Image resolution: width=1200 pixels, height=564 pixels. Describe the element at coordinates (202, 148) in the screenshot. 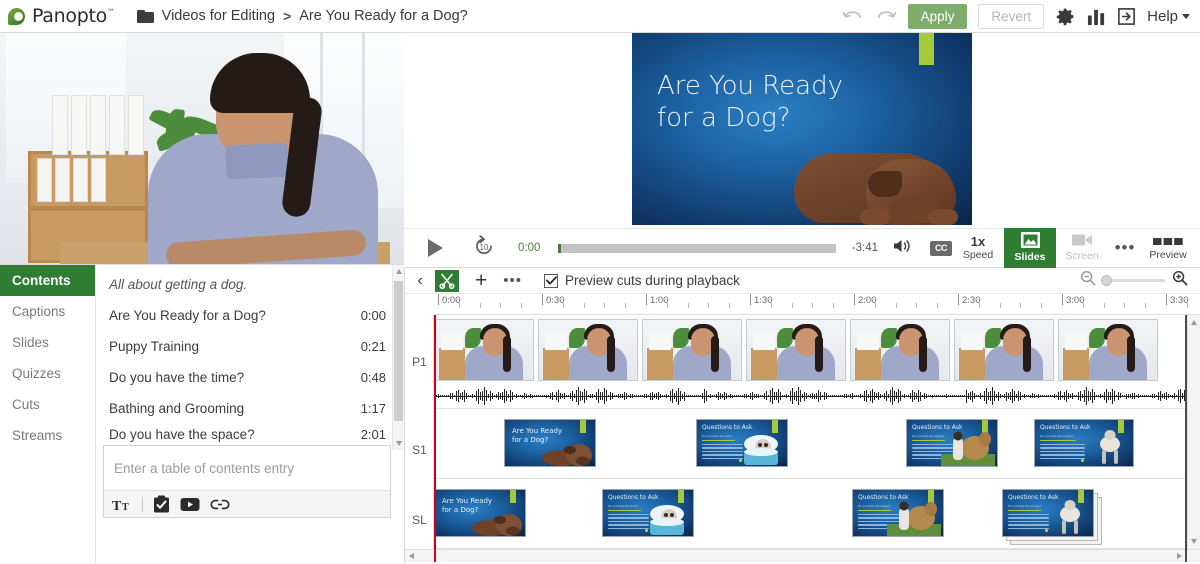

I see `primary-video-preview` at that location.